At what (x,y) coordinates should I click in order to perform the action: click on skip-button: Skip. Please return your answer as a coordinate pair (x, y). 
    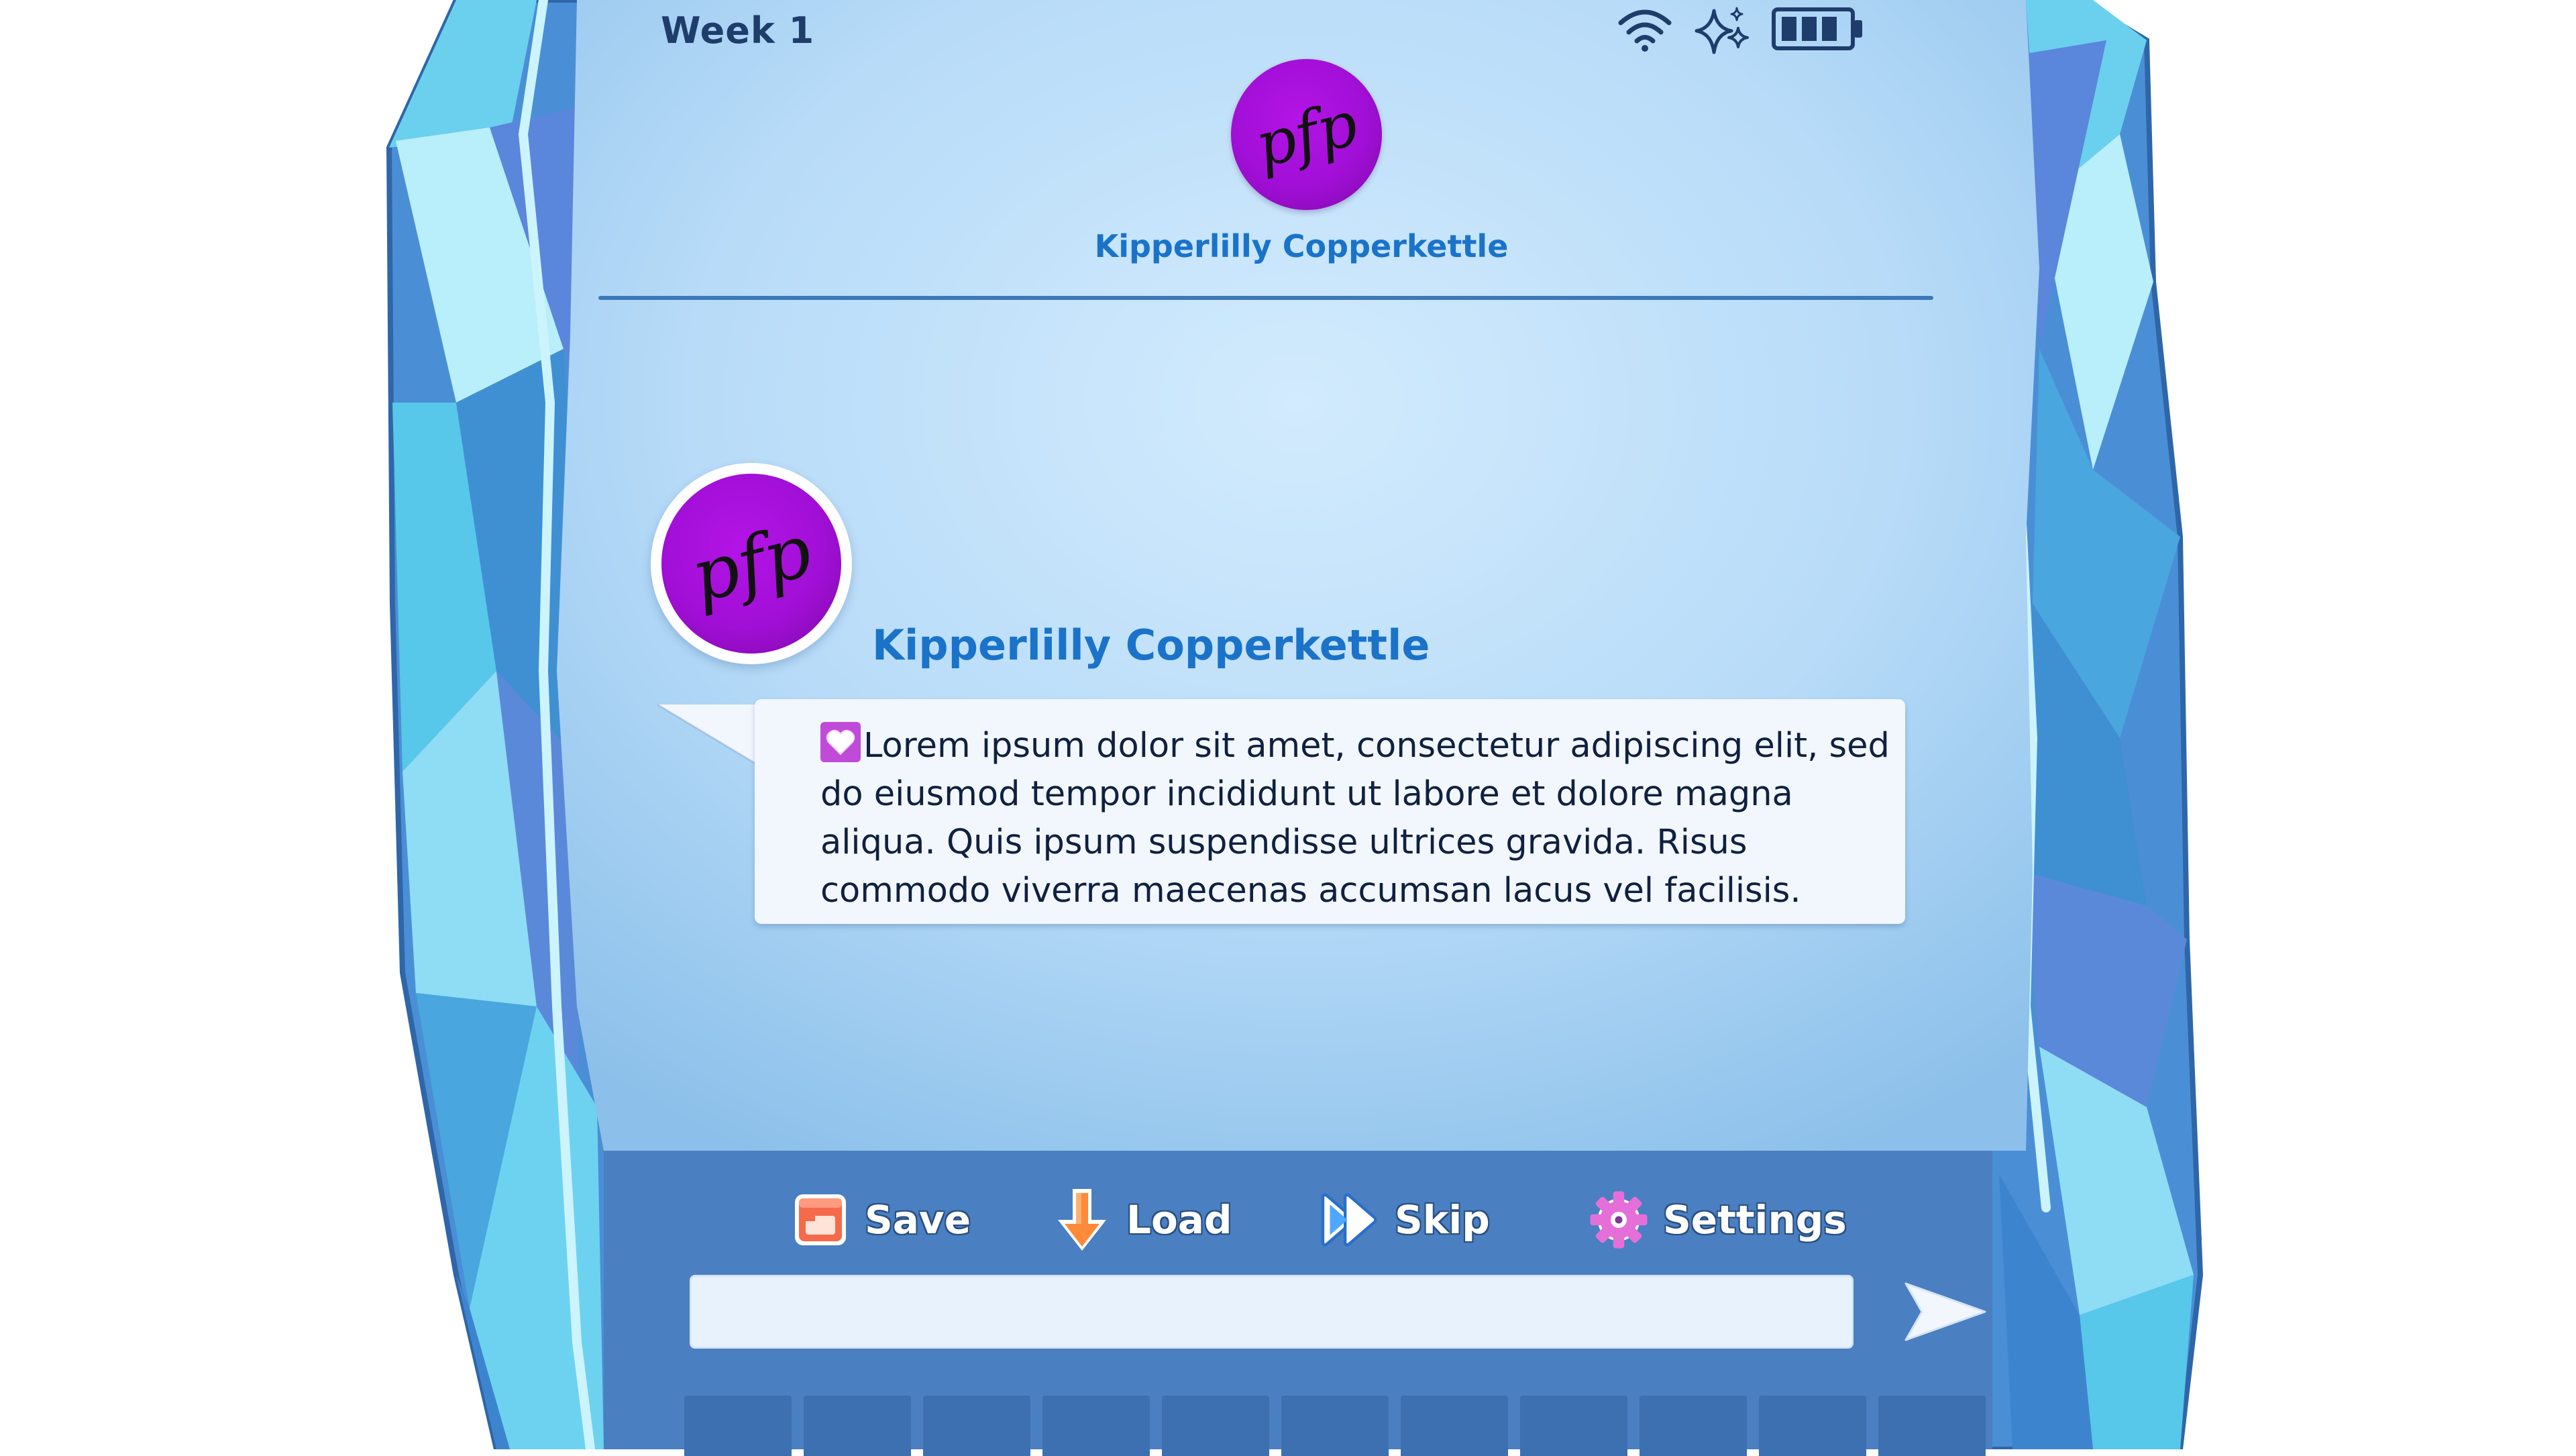
    Looking at the image, I should click on (1404, 1220).